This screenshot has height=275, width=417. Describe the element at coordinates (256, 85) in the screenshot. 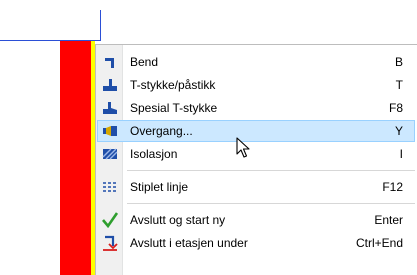

I see `menu-item-tee: T-stykke/påstikk T` at that location.